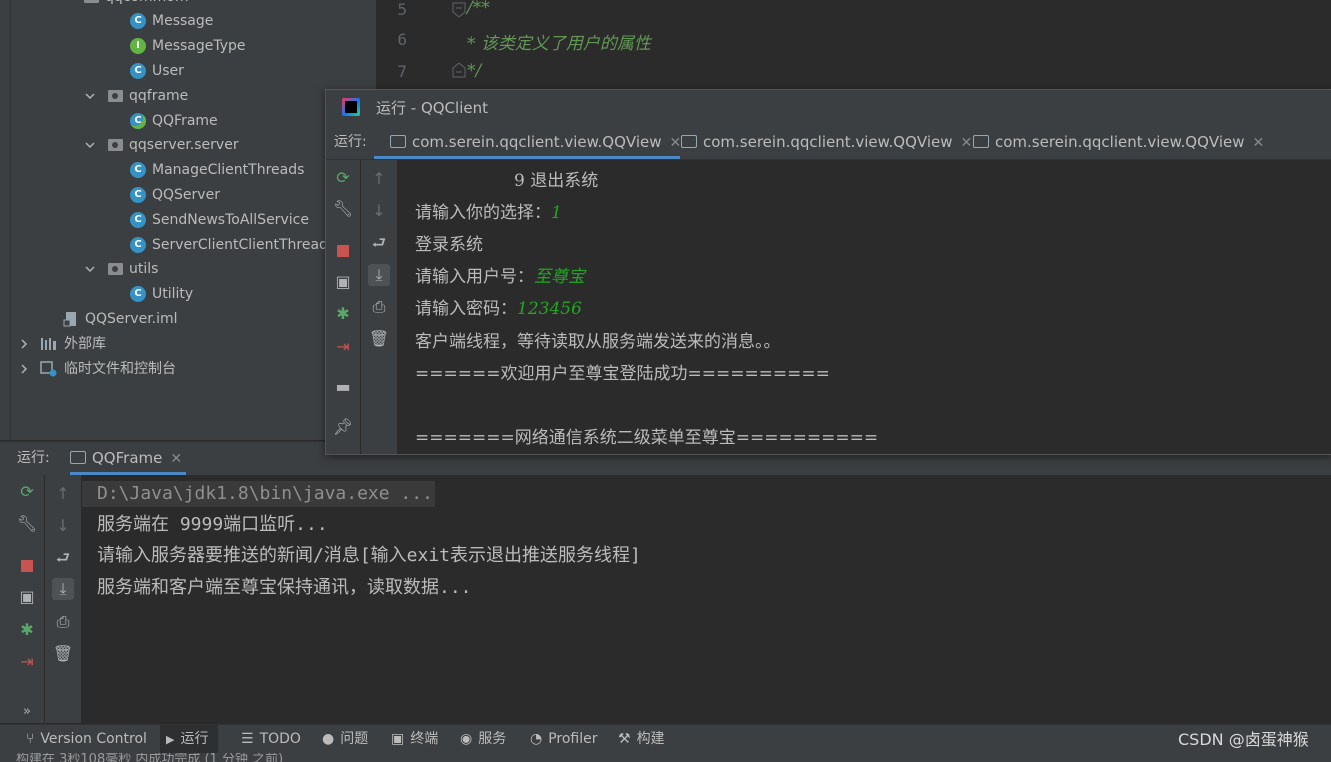 The width and height of the screenshot is (1331, 762). What do you see at coordinates (414, 739) in the screenshot?
I see `tool-terminal: ▣ 终端` at bounding box center [414, 739].